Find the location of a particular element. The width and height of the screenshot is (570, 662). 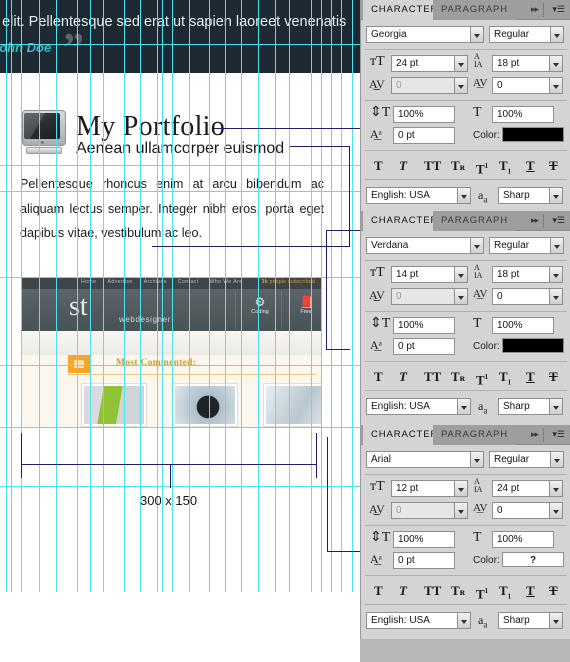

font-family-input: Georgia is located at coordinates (418, 34).